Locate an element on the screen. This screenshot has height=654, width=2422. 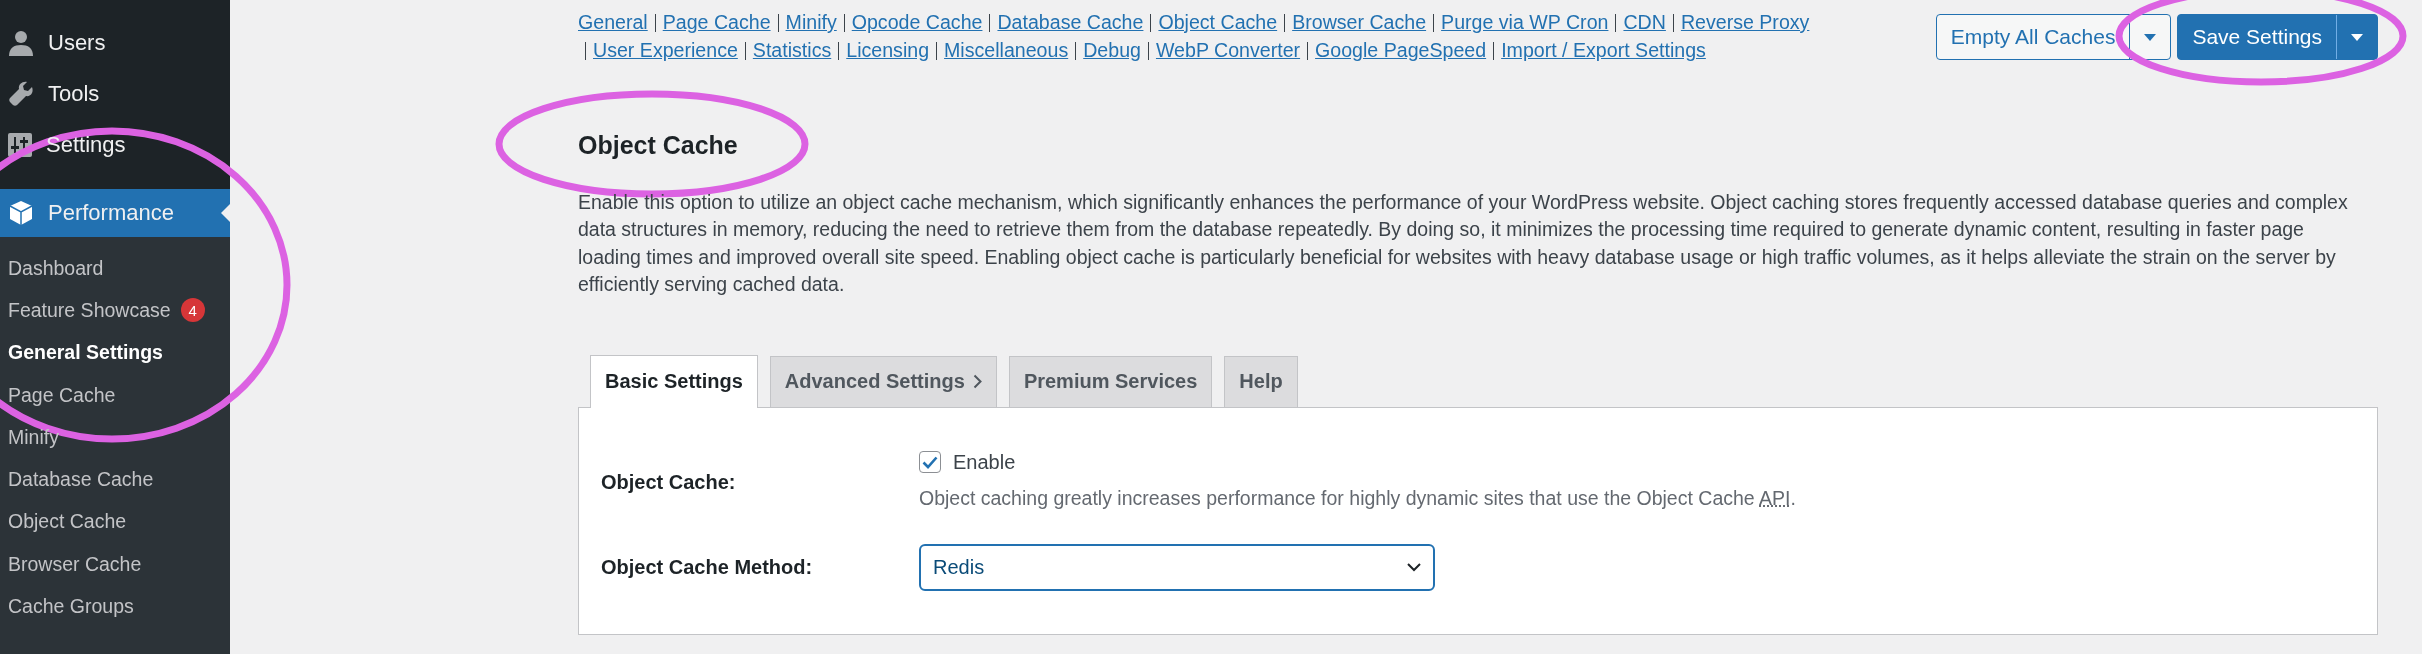
sidebar-menu-item: Tools is located at coordinates (115, 93).